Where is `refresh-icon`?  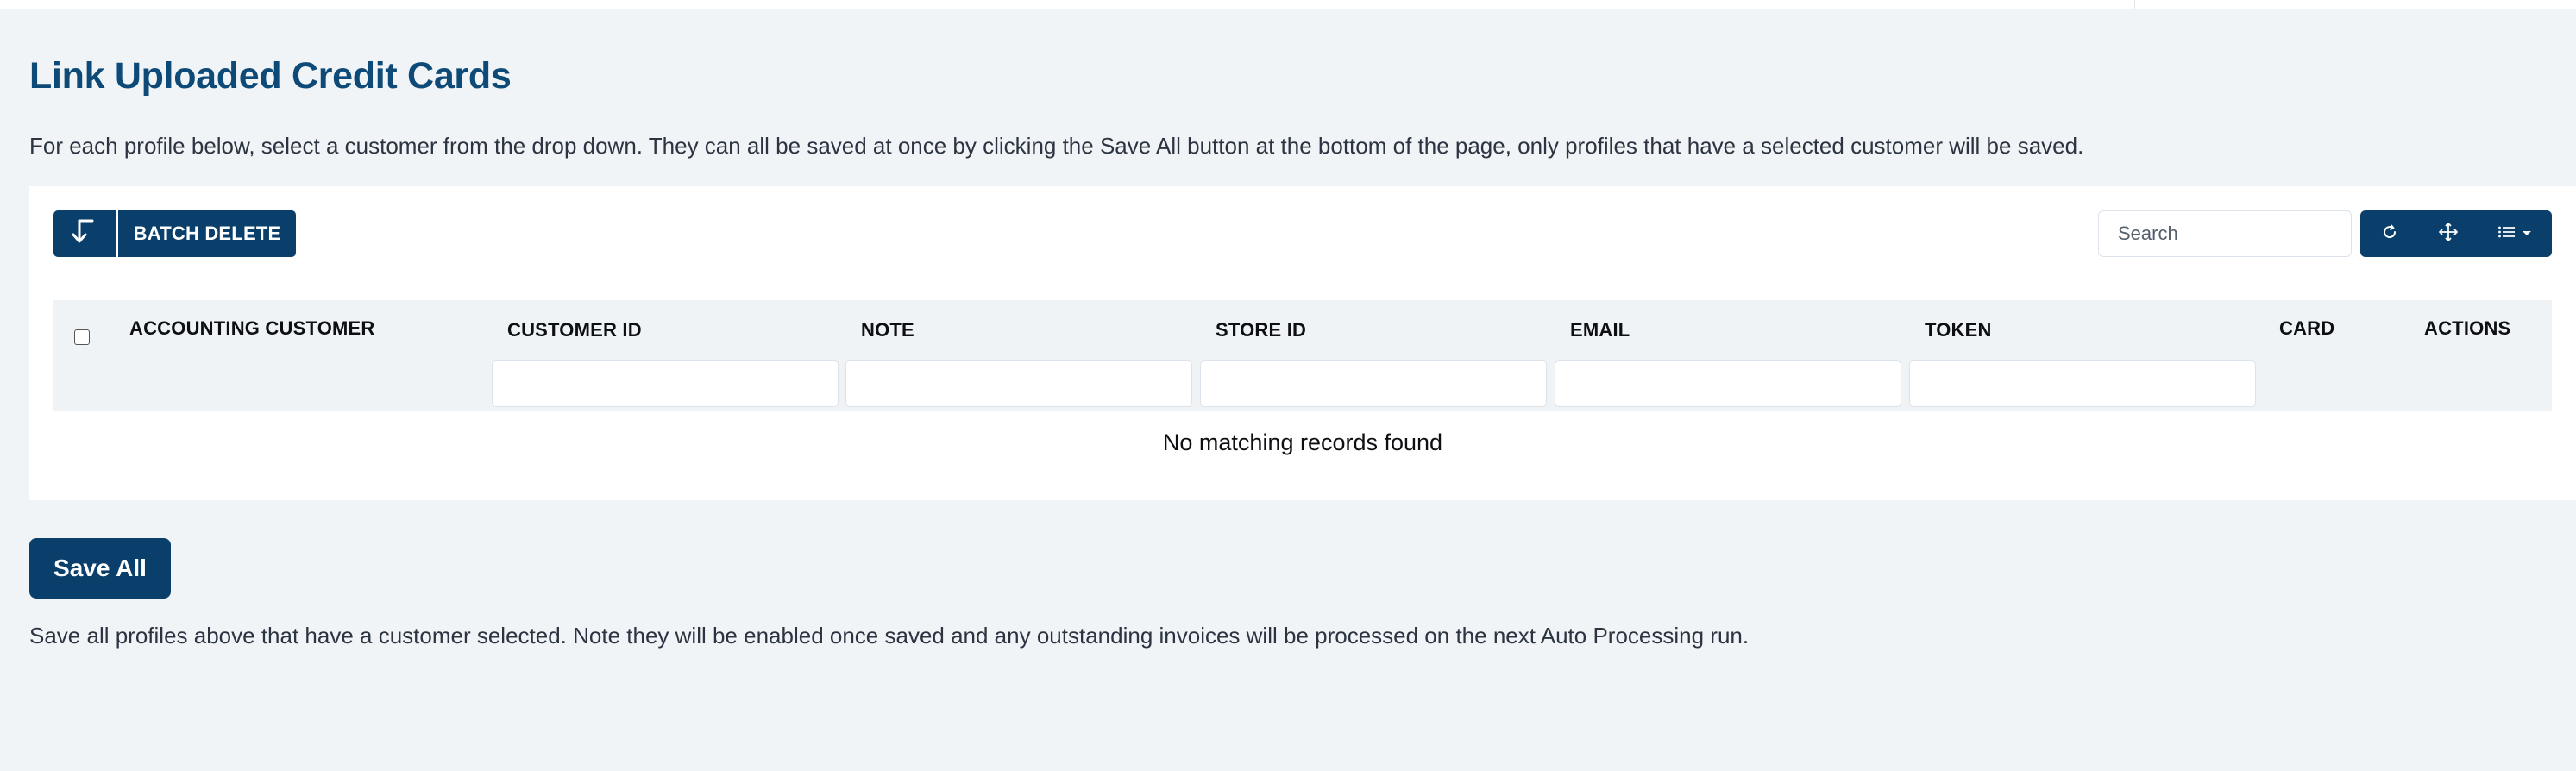 refresh-icon is located at coordinates (2389, 234).